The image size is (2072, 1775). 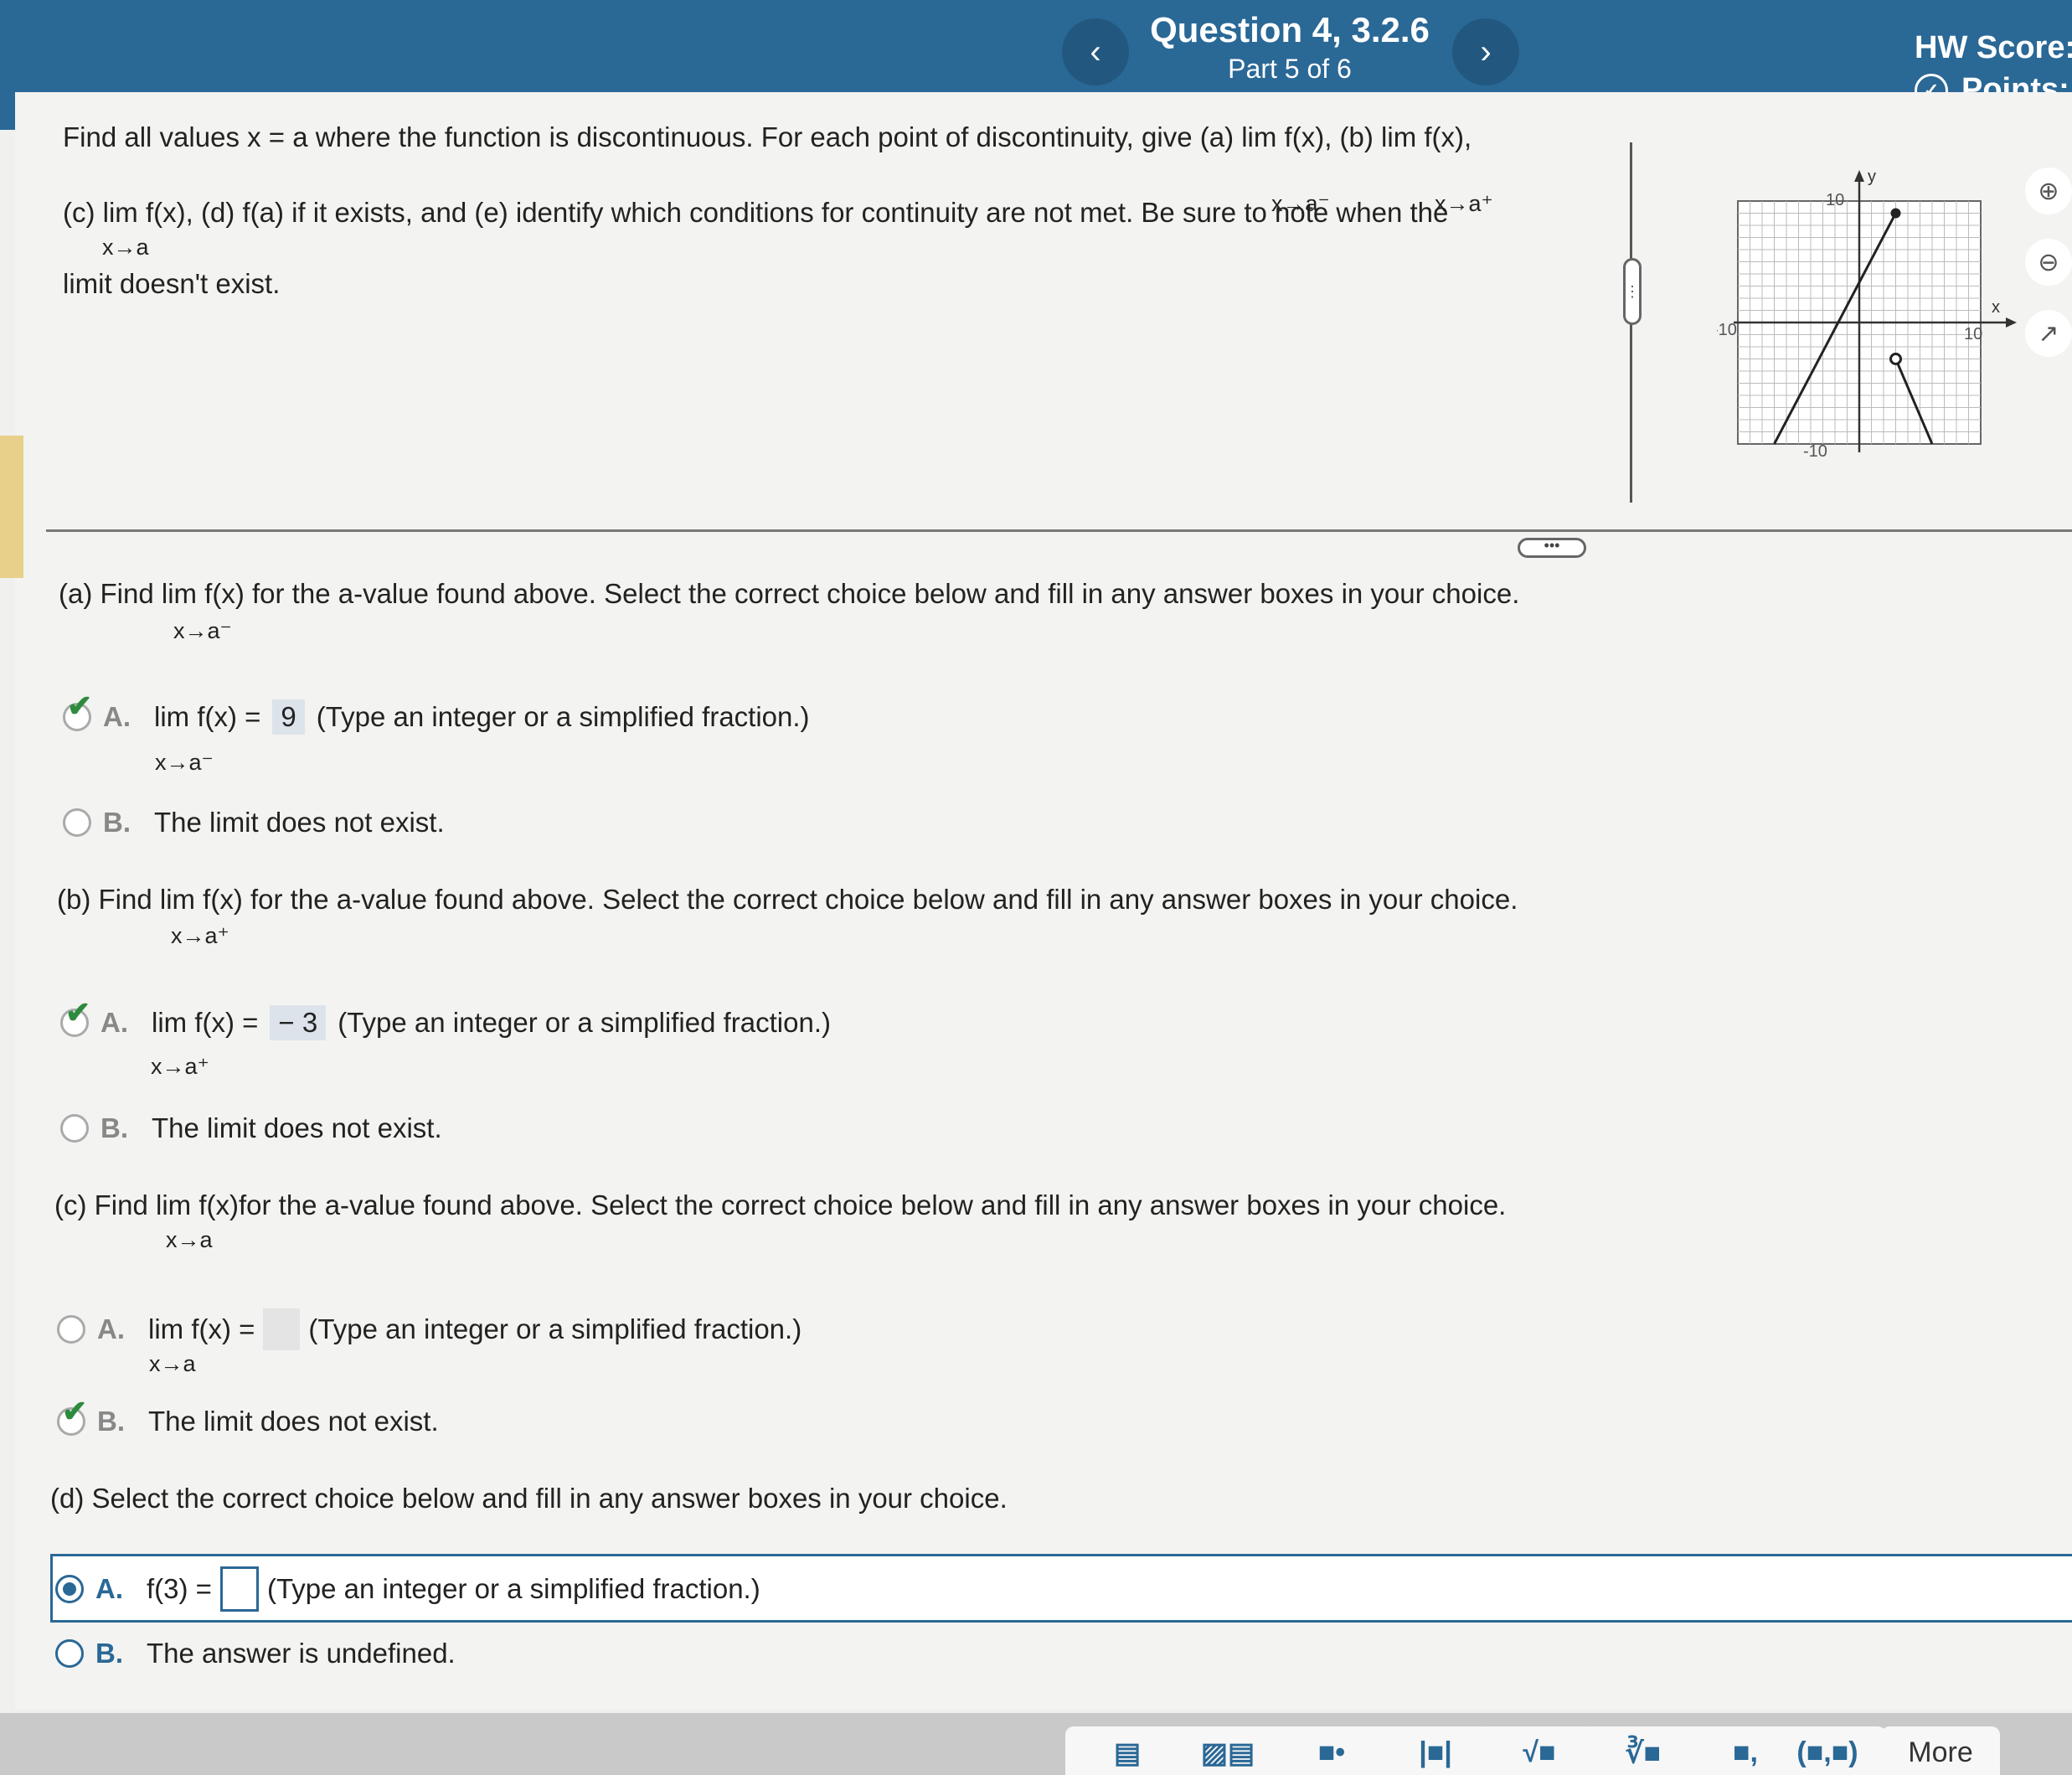 What do you see at coordinates (1895, 359) in the screenshot?
I see `open-endpoint` at bounding box center [1895, 359].